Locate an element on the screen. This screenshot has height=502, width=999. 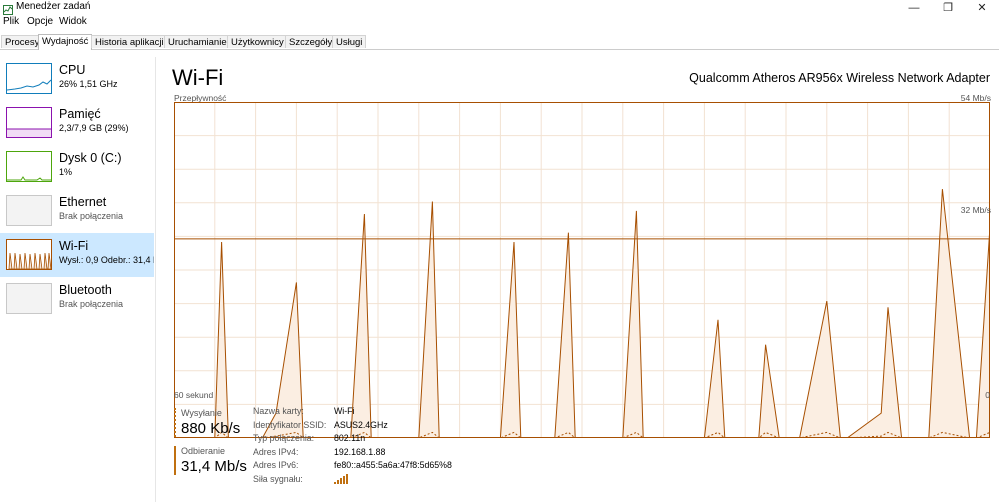
tab-services: Usługi is located at coordinates (349, 41).